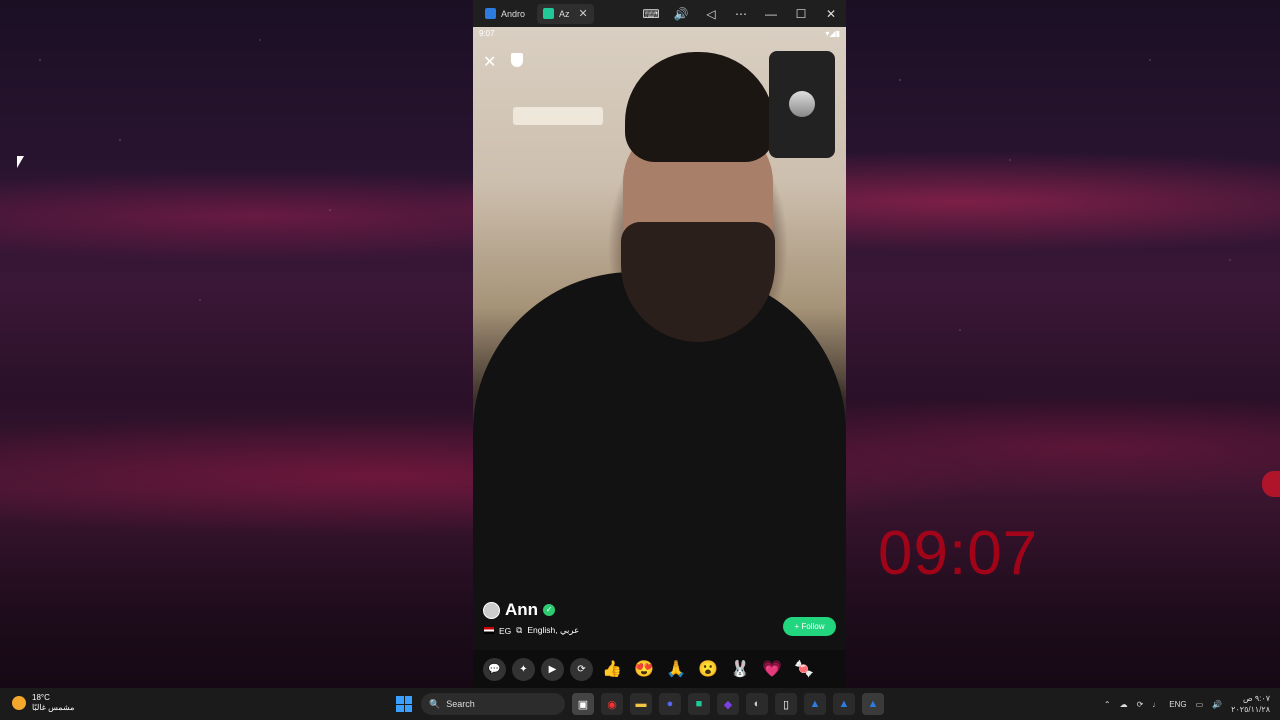 This screenshot has height=720, width=1280. What do you see at coordinates (519, 630) in the screenshot?
I see `translate-icon: ⧉` at bounding box center [519, 630].